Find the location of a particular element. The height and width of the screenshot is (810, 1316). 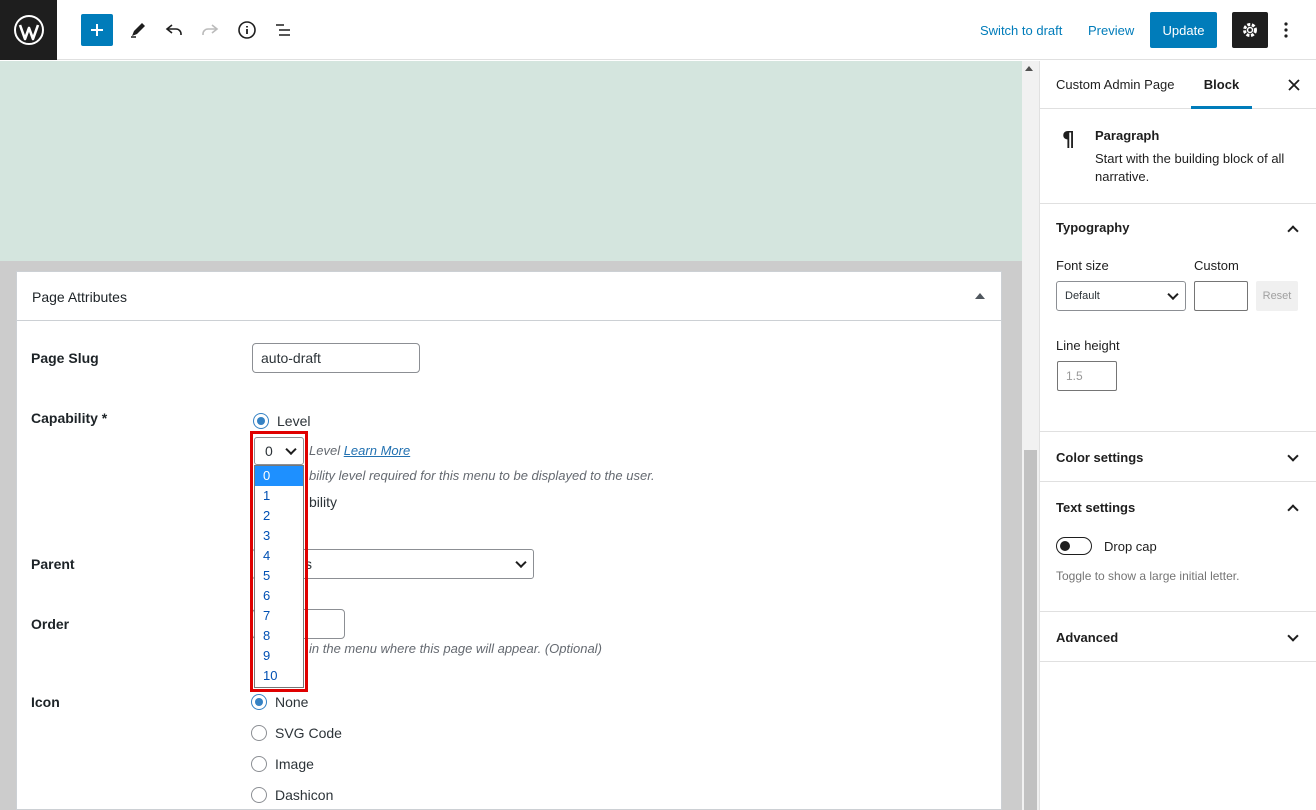

list-view-icon is located at coordinates (283, 30).